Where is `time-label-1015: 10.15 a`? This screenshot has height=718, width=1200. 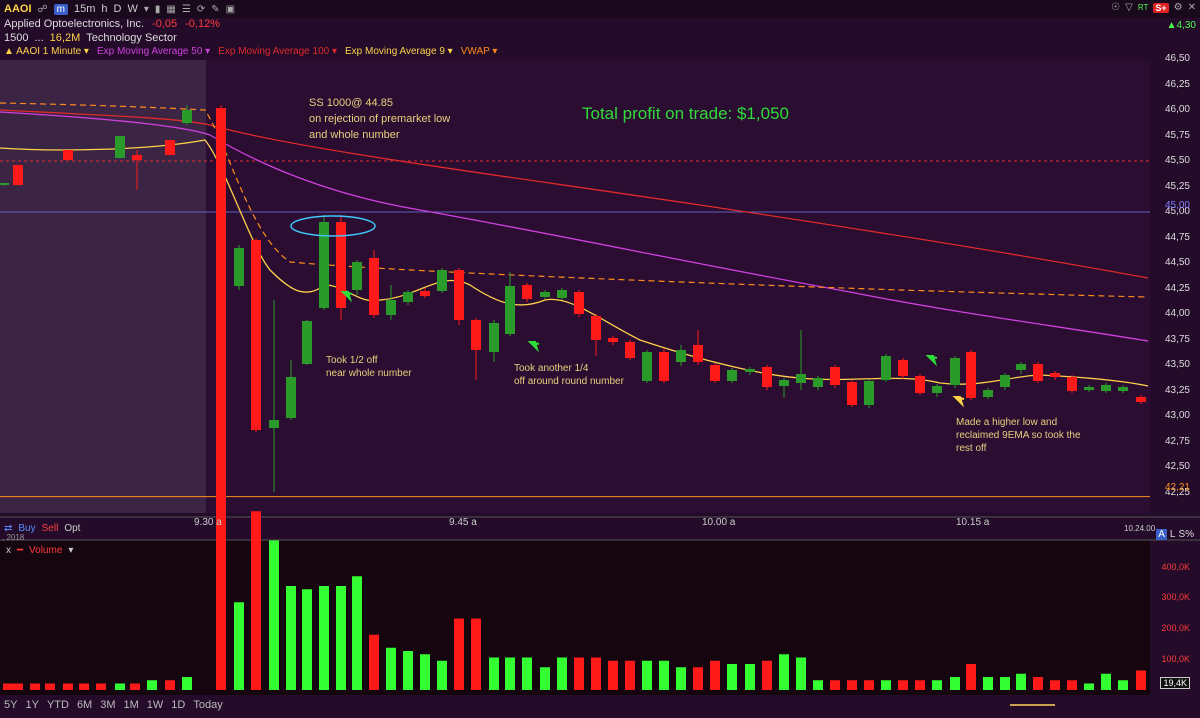
time-label-1015: 10.15 a is located at coordinates (973, 522).